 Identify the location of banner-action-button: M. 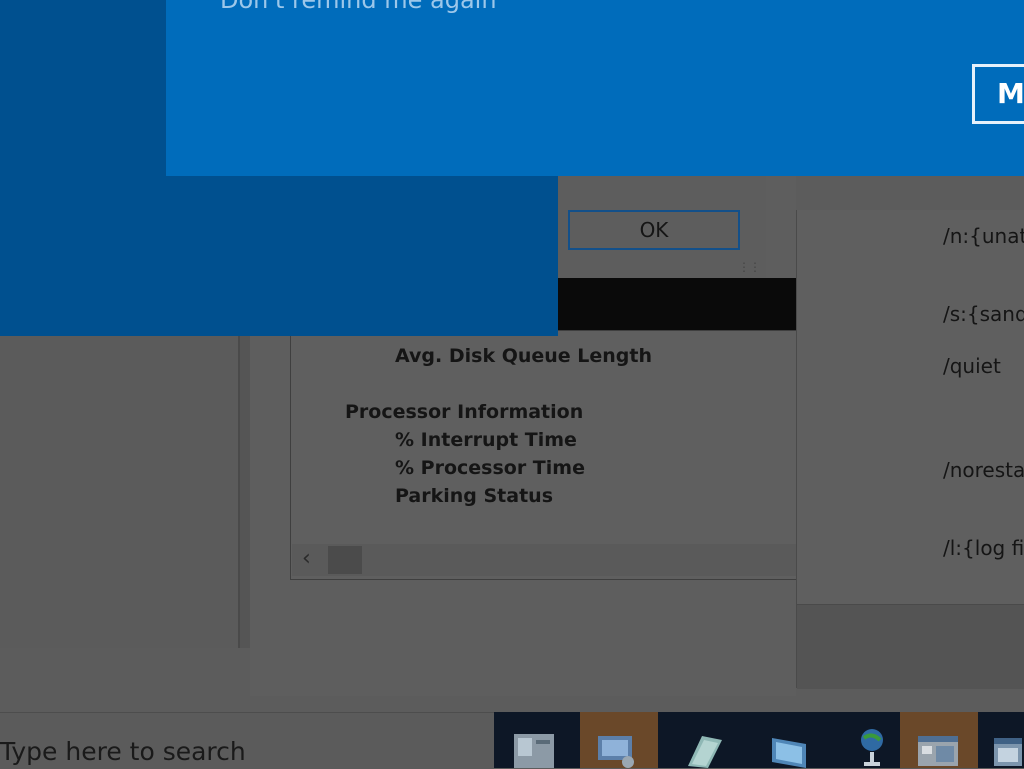
(998, 94).